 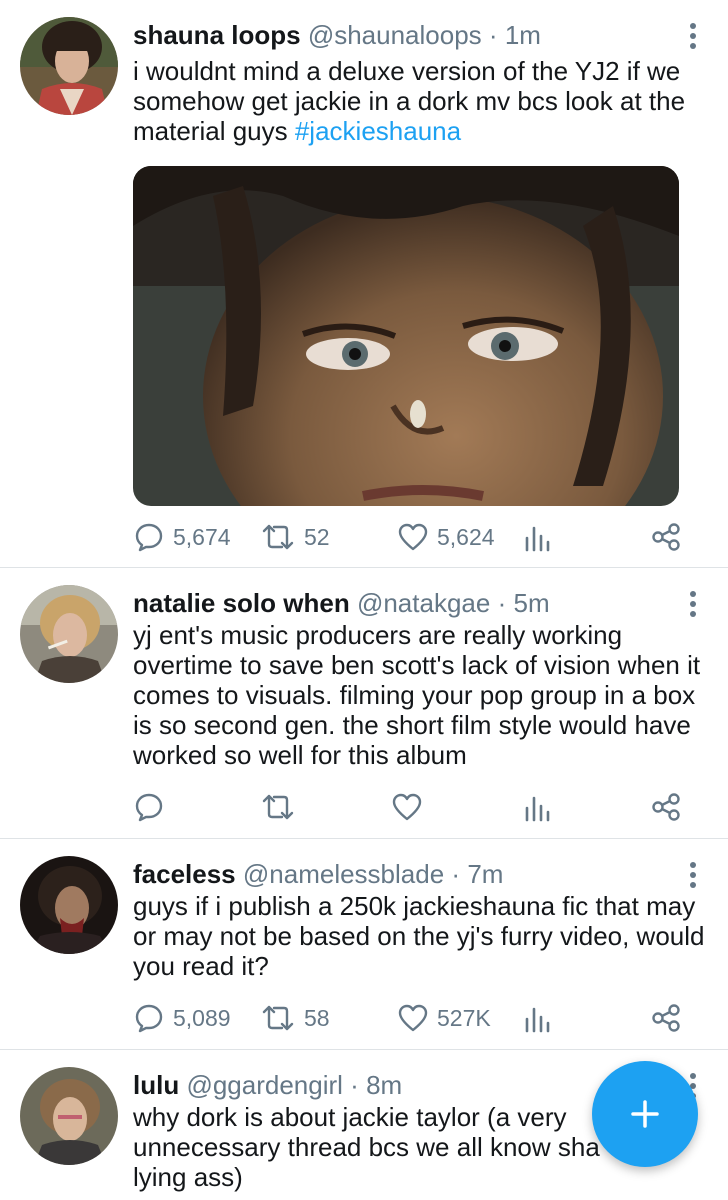 What do you see at coordinates (295, 1018) in the screenshot?
I see `retweet-button: 58` at bounding box center [295, 1018].